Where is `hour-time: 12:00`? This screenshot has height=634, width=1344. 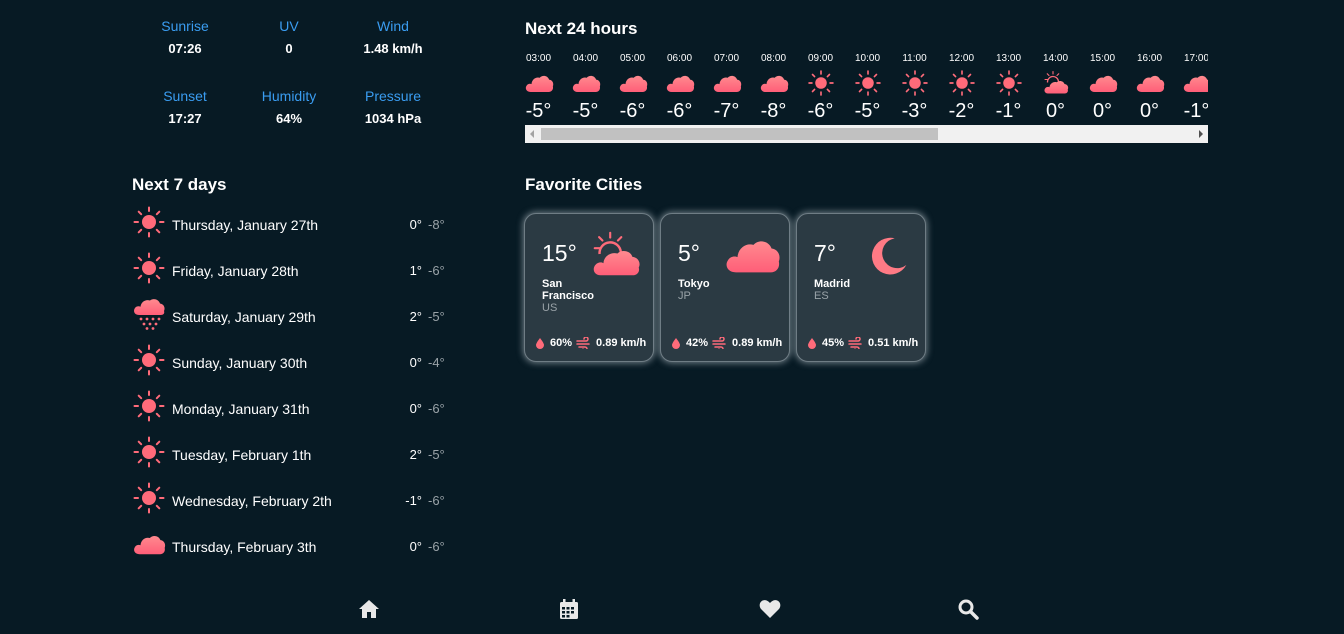 hour-time: 12:00 is located at coordinates (961, 58).